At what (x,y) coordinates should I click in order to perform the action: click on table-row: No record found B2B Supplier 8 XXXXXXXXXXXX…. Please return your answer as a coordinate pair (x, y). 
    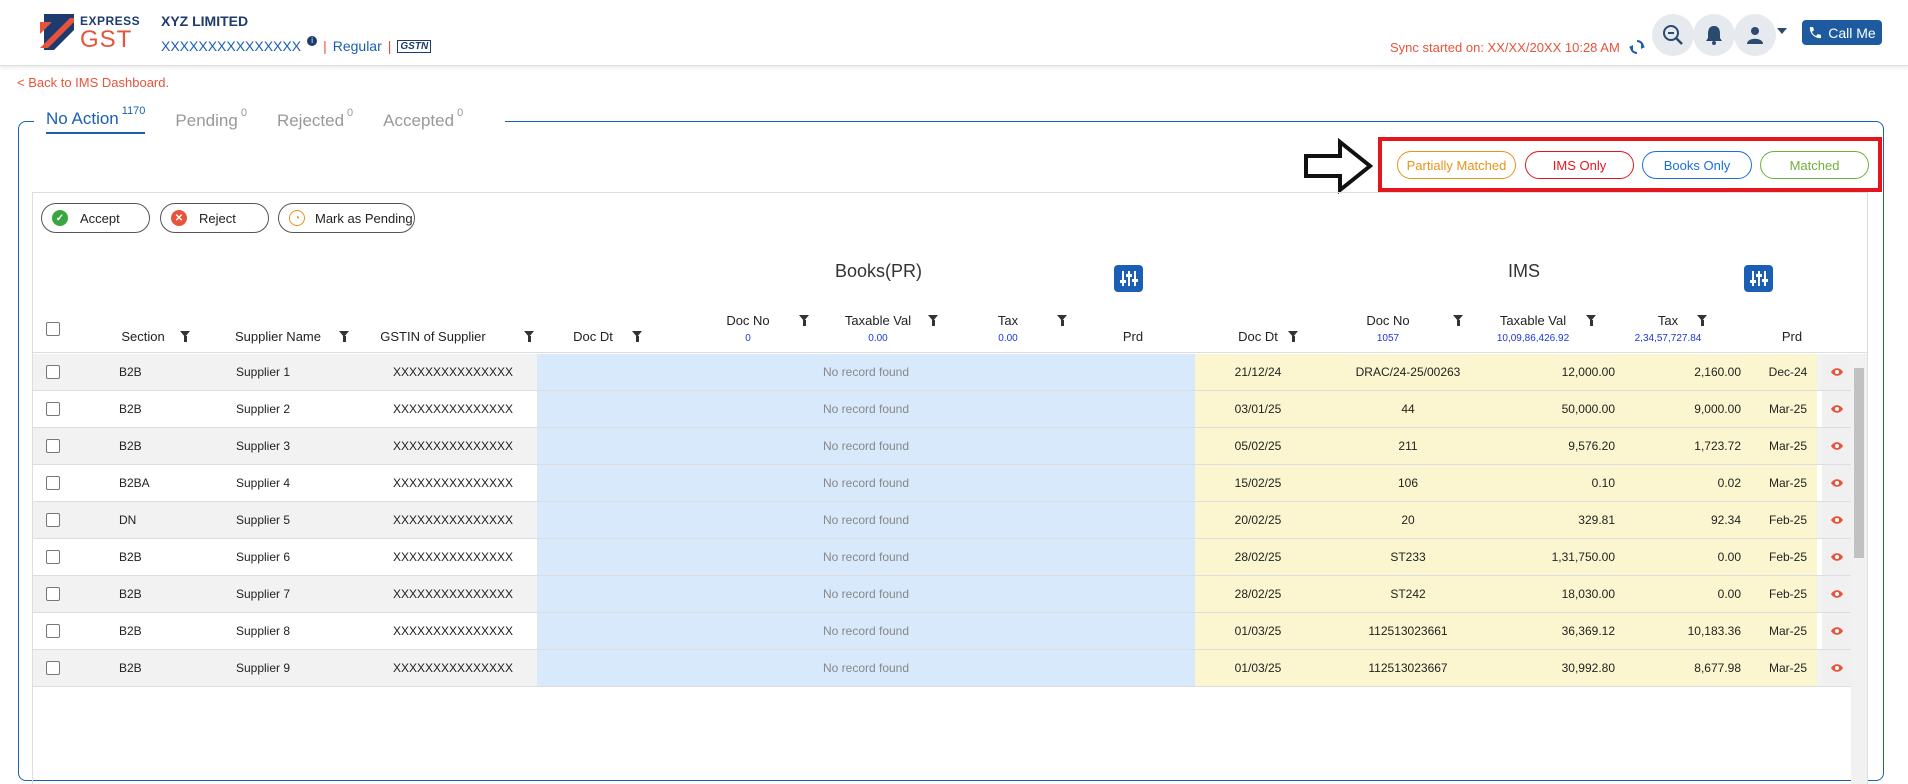
    Looking at the image, I should click on (942, 631).